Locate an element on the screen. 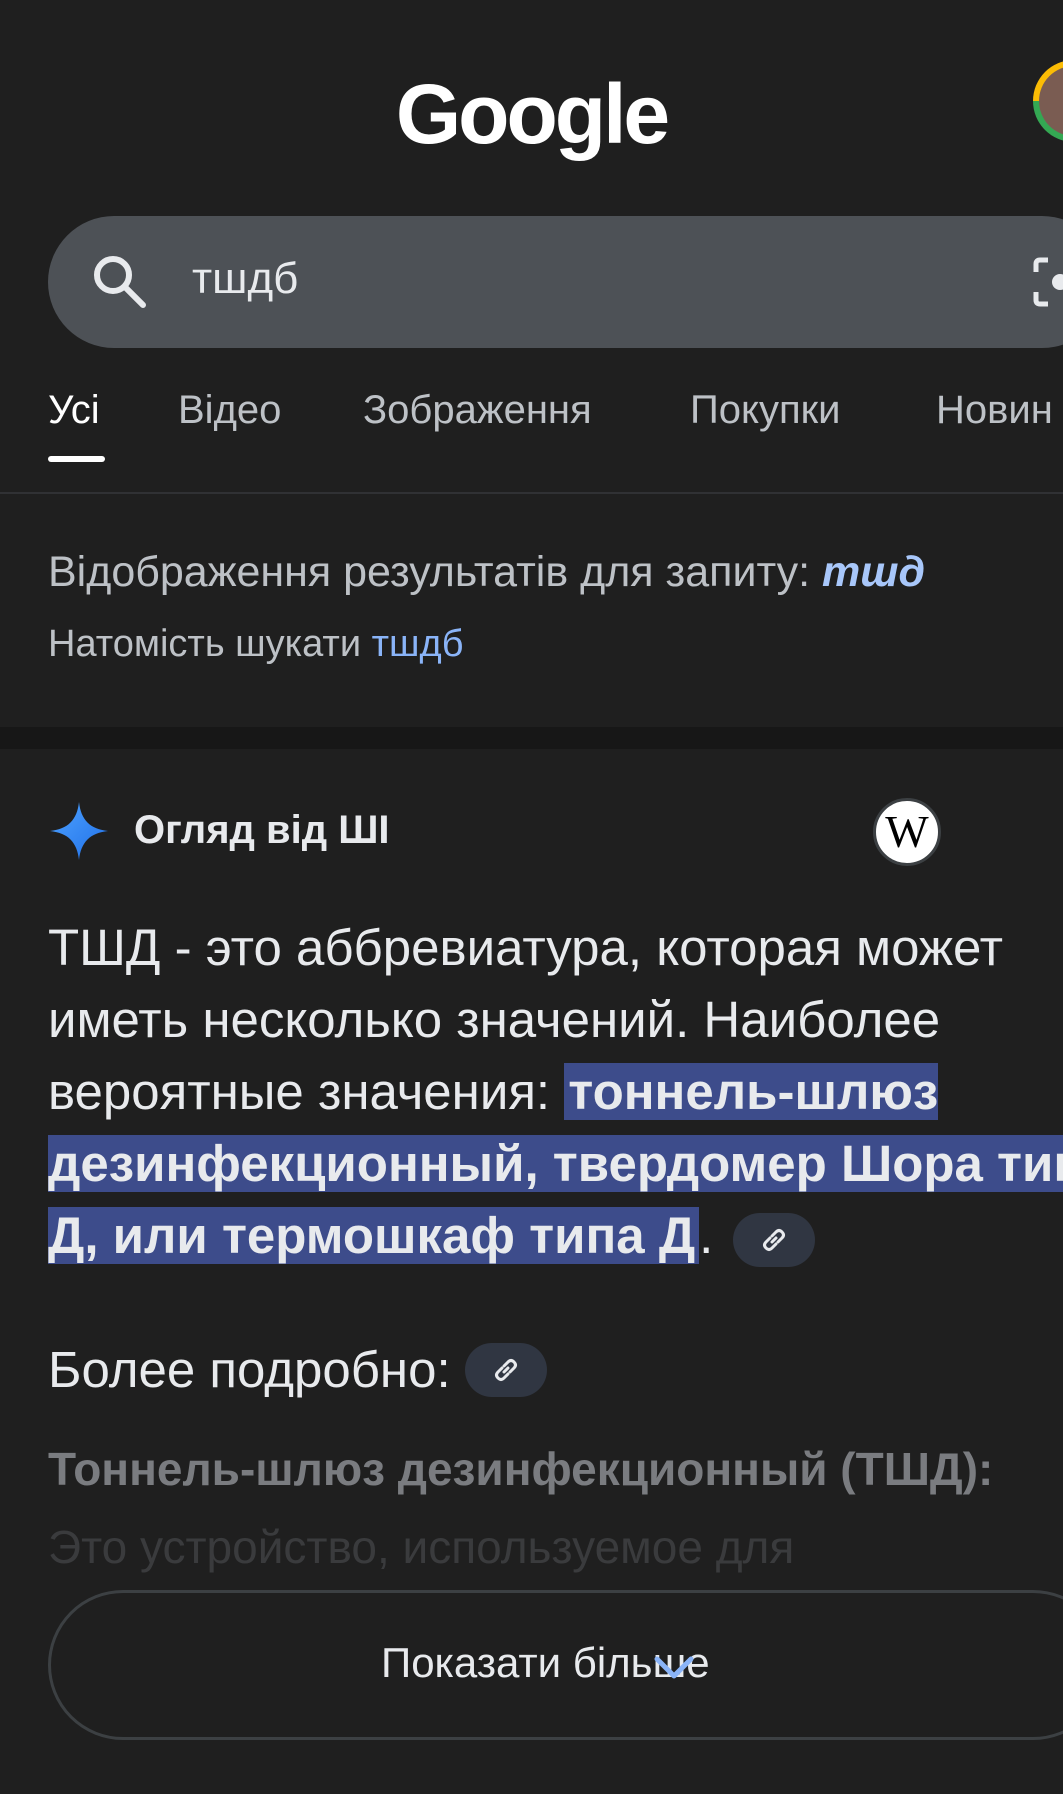 This screenshot has width=1063, height=1794. detail-item-title: Тоннель-шлюз дезинфекционный (ТШД): is located at coordinates (521, 1469).